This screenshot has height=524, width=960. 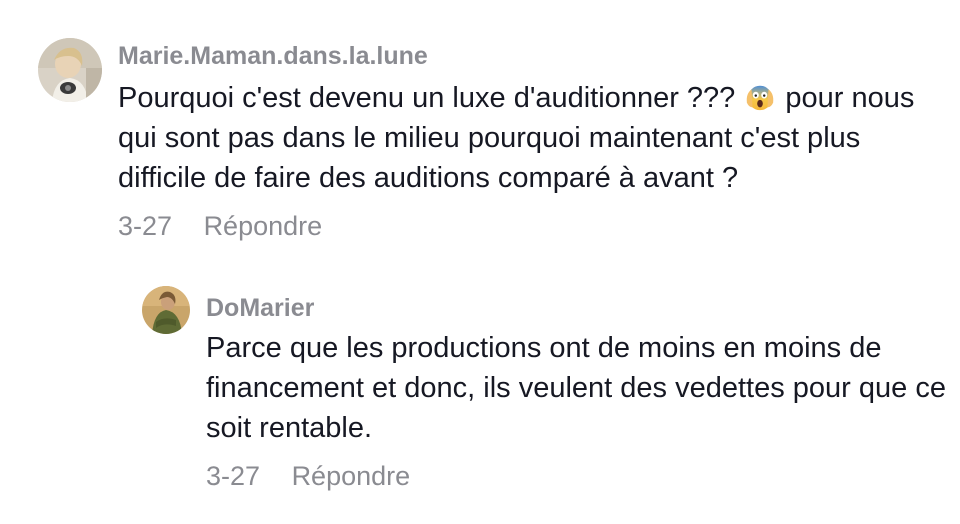 What do you see at coordinates (528, 56) in the screenshot?
I see `username: Marie.Maman.dans.la.lune` at bounding box center [528, 56].